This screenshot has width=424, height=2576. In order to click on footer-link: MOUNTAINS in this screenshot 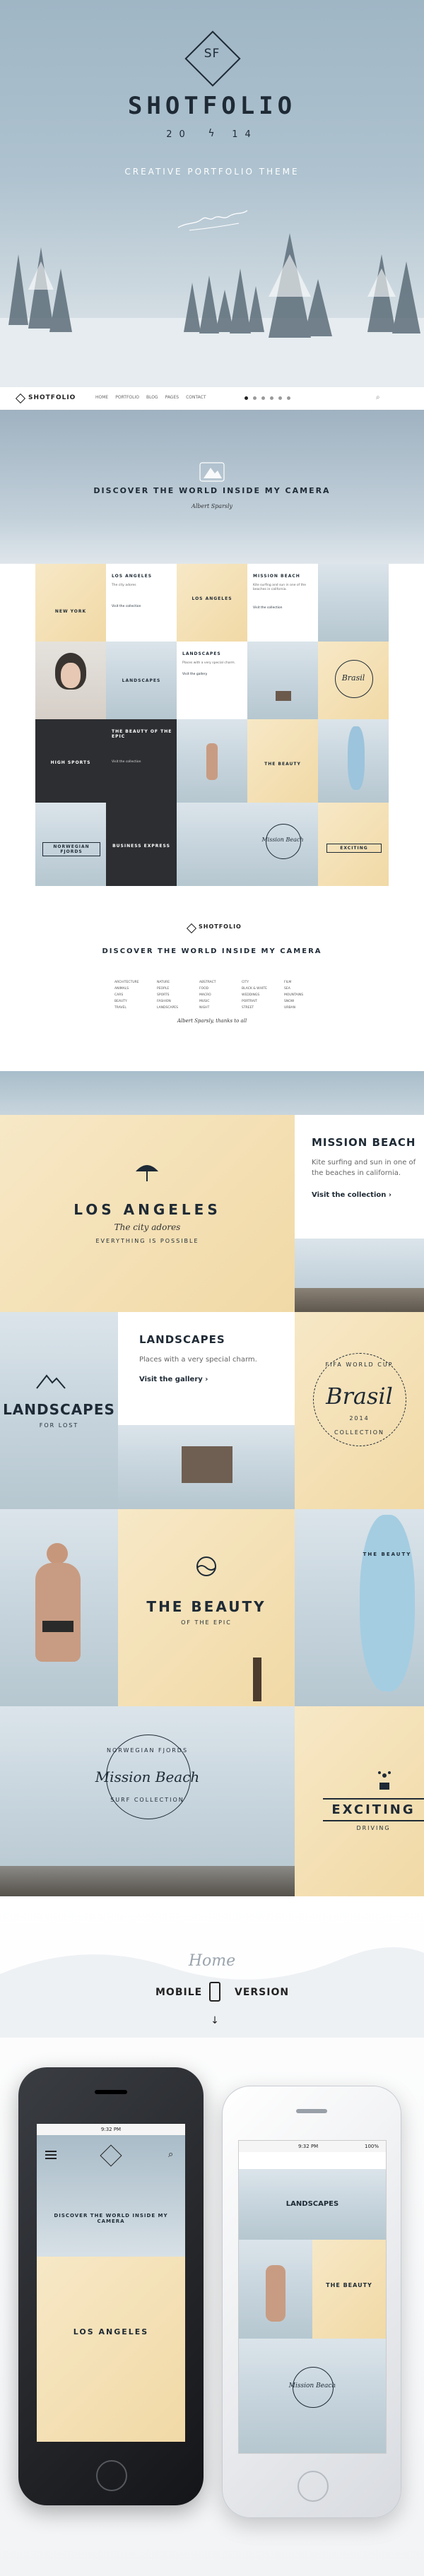, I will do `click(305, 995)`.